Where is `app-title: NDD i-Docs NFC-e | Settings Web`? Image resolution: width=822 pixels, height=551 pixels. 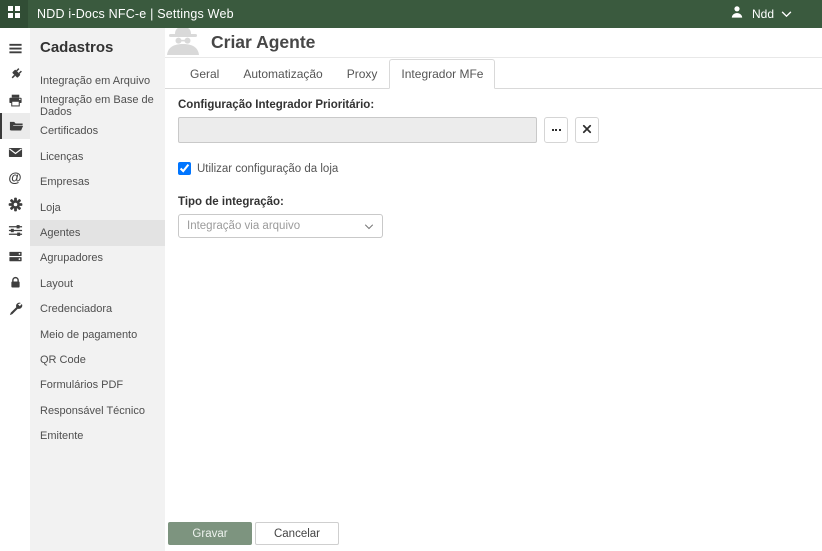 app-title: NDD i-Docs NFC-e | Settings Web is located at coordinates (135, 14).